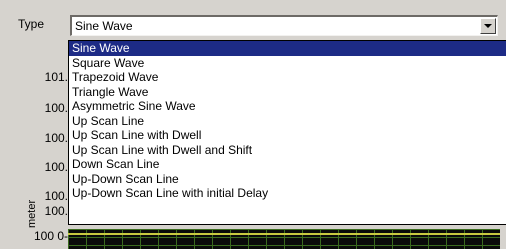  What do you see at coordinates (56, 77) in the screenshot?
I see `y-tick-label: 101.` at bounding box center [56, 77].